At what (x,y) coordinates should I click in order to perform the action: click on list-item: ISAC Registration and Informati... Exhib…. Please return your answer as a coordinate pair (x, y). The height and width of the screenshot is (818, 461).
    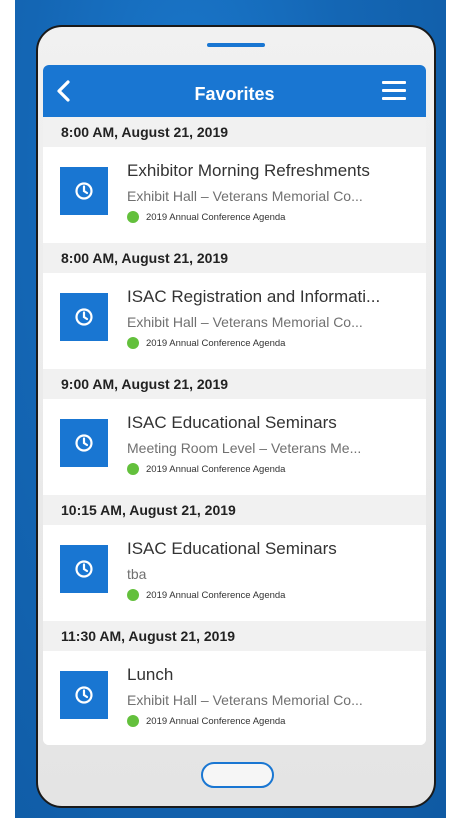
    Looking at the image, I should click on (234, 321).